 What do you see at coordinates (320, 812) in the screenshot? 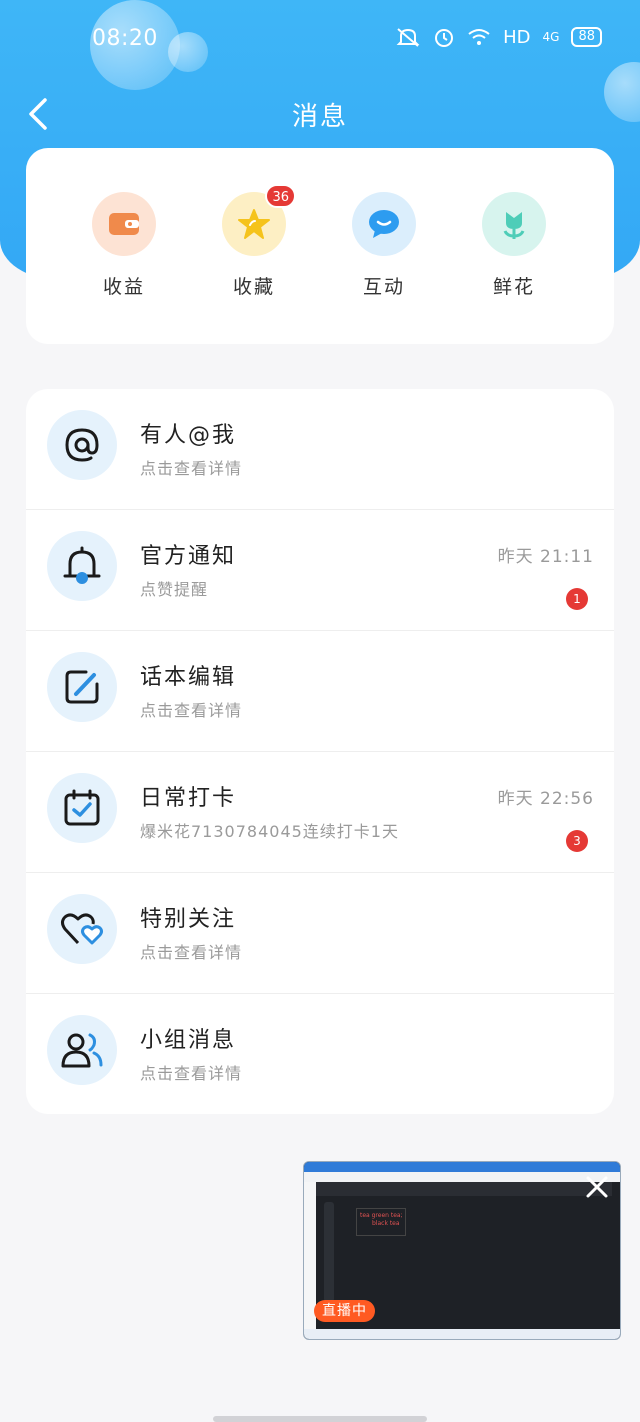
I see `message-row: 日常打卡爆米花7130784045连续打卡1天 昨天 22:56 3` at bounding box center [320, 812].